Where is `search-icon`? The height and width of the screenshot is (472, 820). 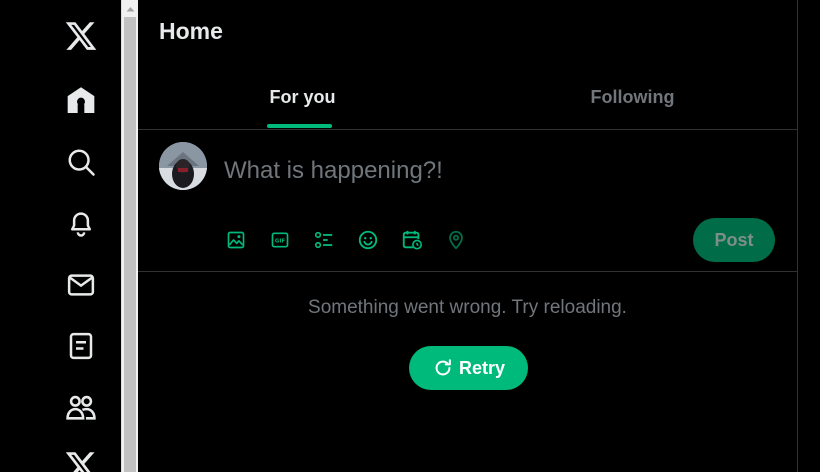
search-icon is located at coordinates (81, 162).